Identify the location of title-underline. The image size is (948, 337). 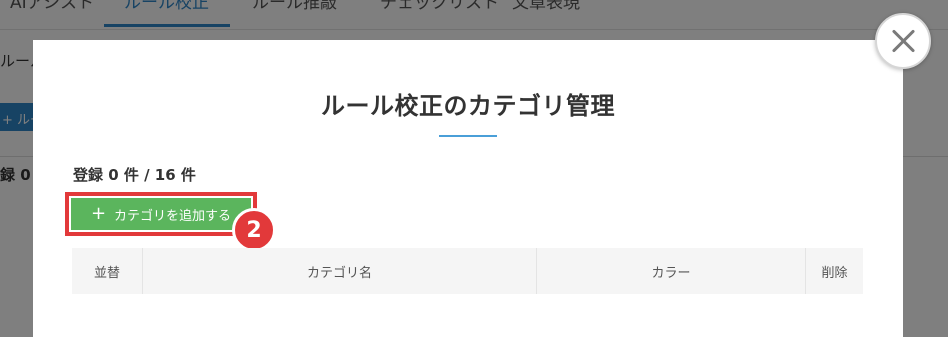
(468, 136).